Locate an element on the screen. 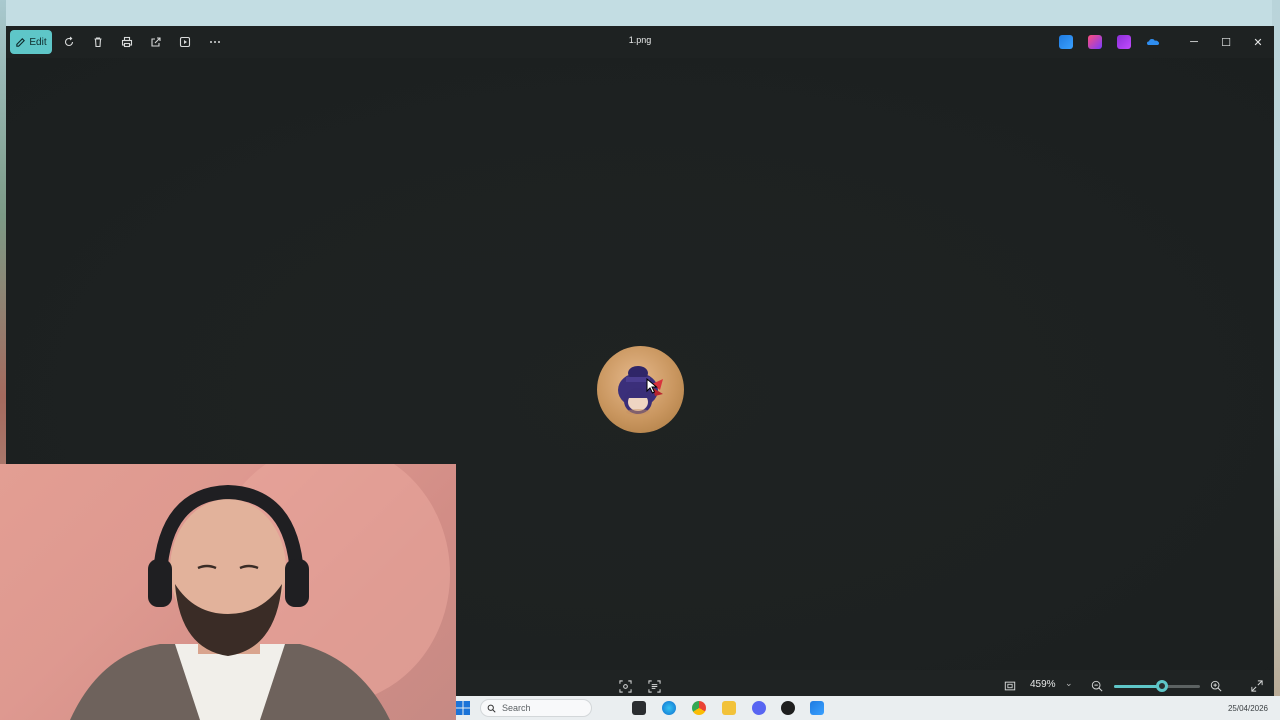 This screenshot has width=1280, height=720. actual-size-icon is located at coordinates (1010, 686).